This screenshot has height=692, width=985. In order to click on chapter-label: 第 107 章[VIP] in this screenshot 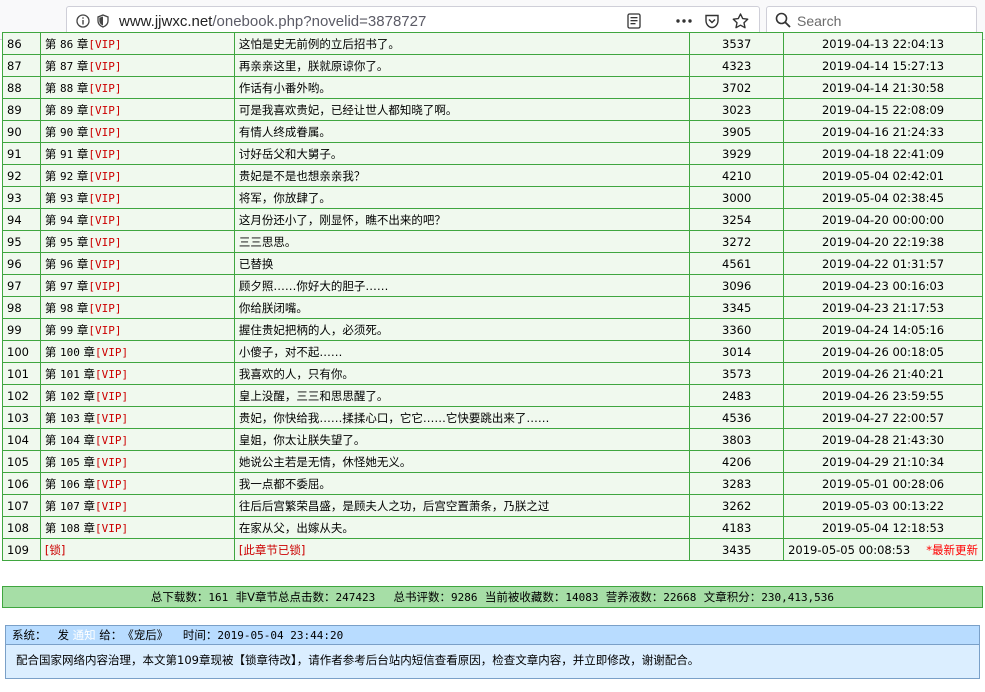, I will do `click(137, 505)`.